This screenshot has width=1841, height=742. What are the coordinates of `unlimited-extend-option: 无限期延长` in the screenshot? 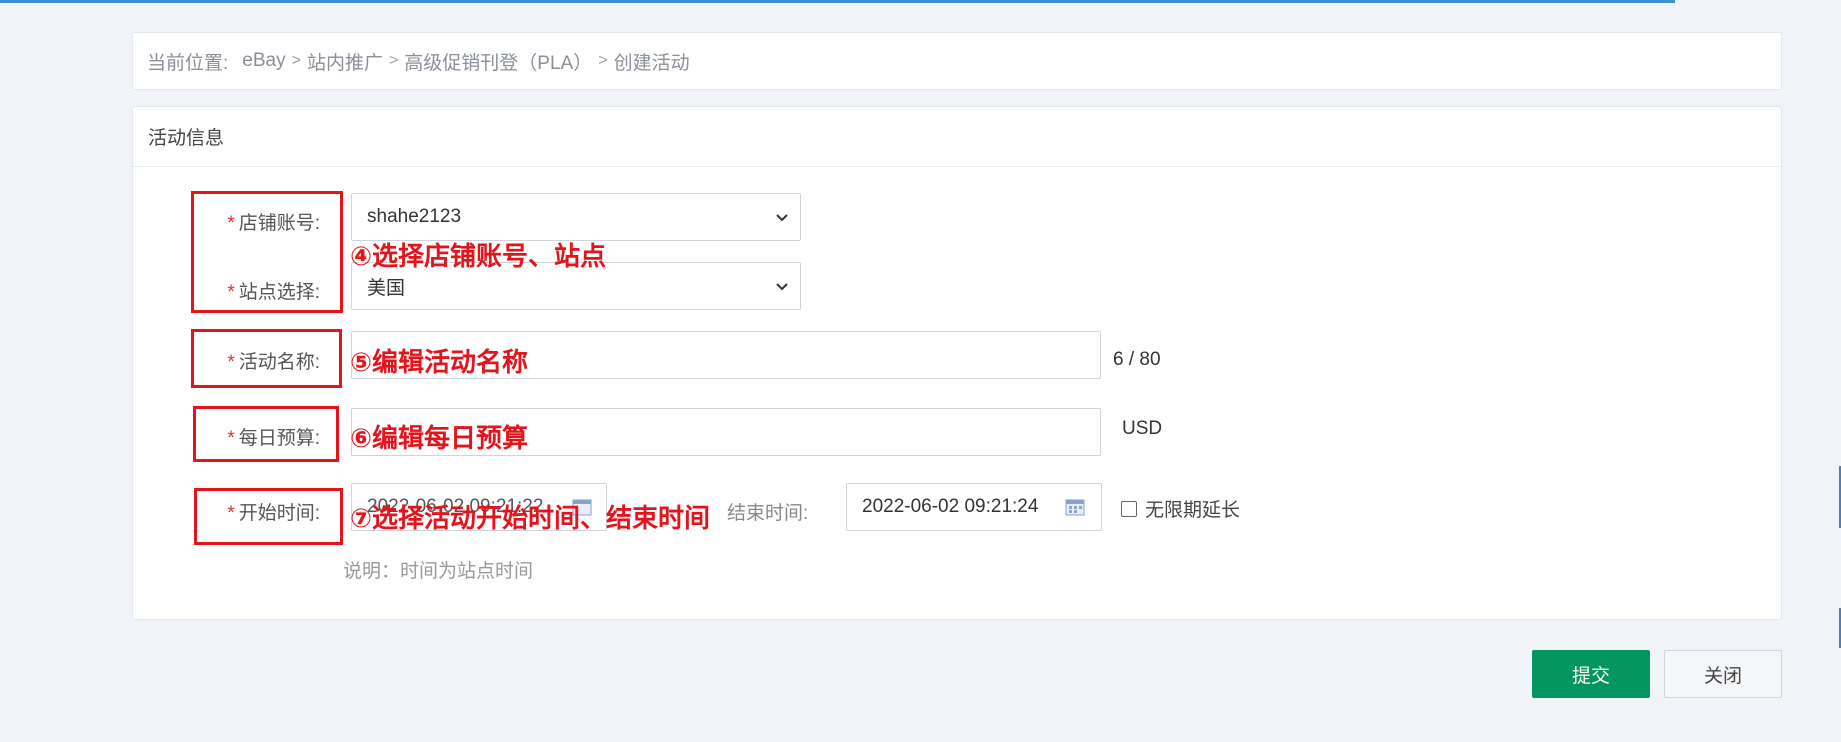 It's located at (1180, 508).